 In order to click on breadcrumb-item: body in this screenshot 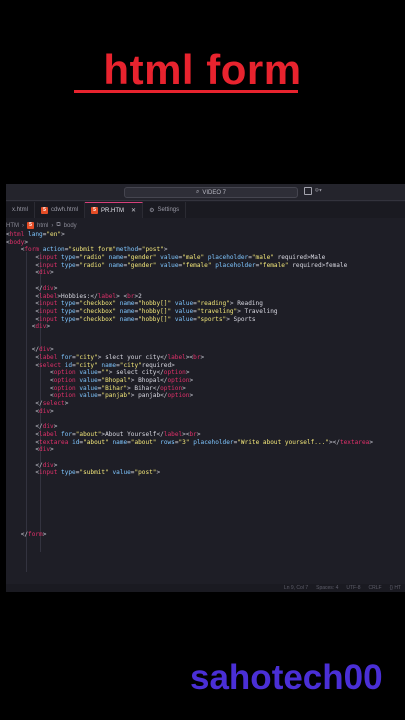, I will do `click(70, 226)`.